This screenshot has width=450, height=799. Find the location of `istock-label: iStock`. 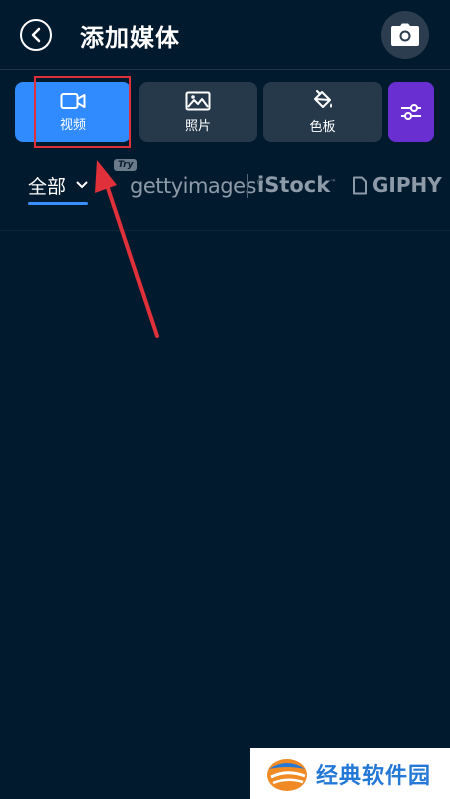

istock-label: iStock is located at coordinates (294, 185).